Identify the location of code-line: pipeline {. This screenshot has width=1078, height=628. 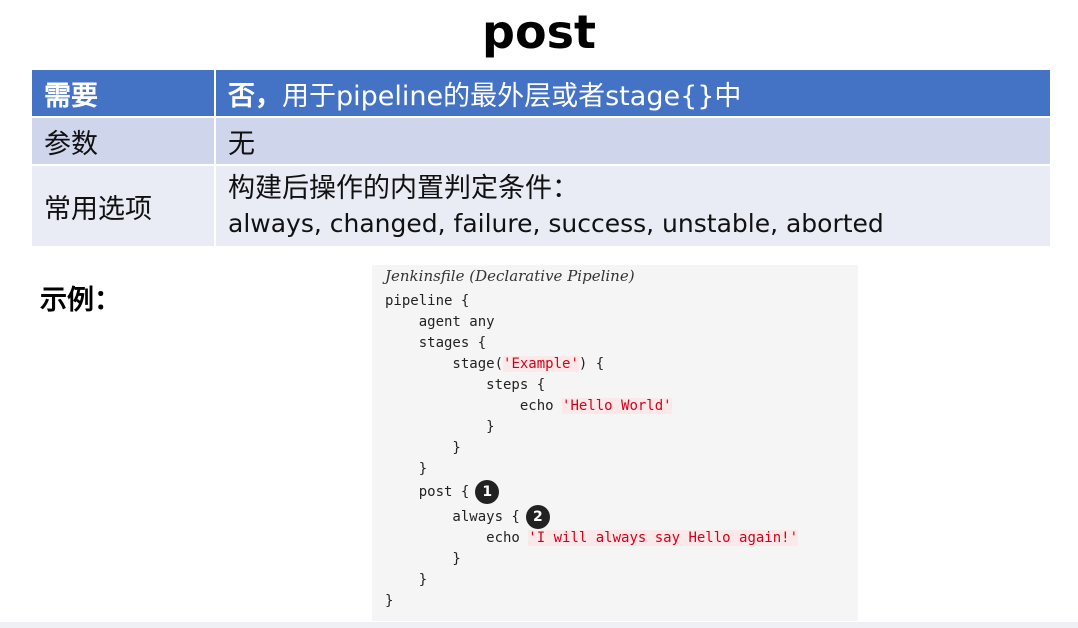
(427, 301).